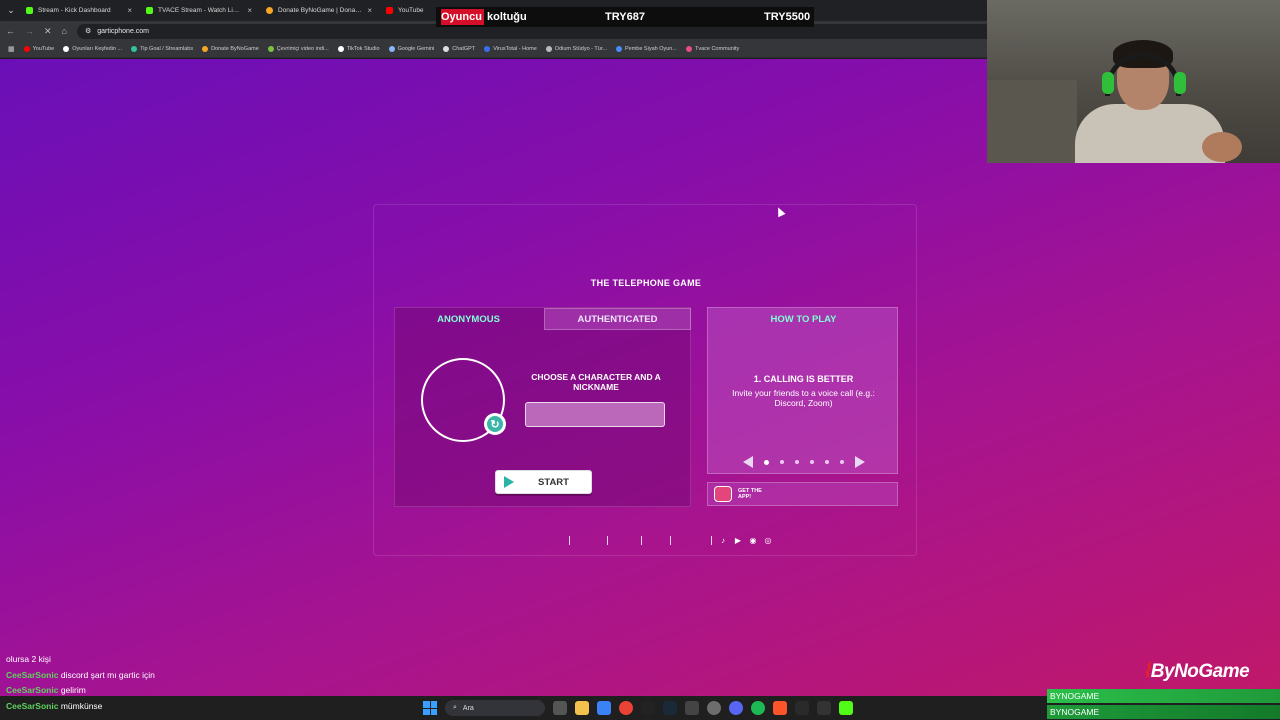 The image size is (1280, 720). What do you see at coordinates (824, 708) in the screenshot?
I see `obs-icon` at bounding box center [824, 708].